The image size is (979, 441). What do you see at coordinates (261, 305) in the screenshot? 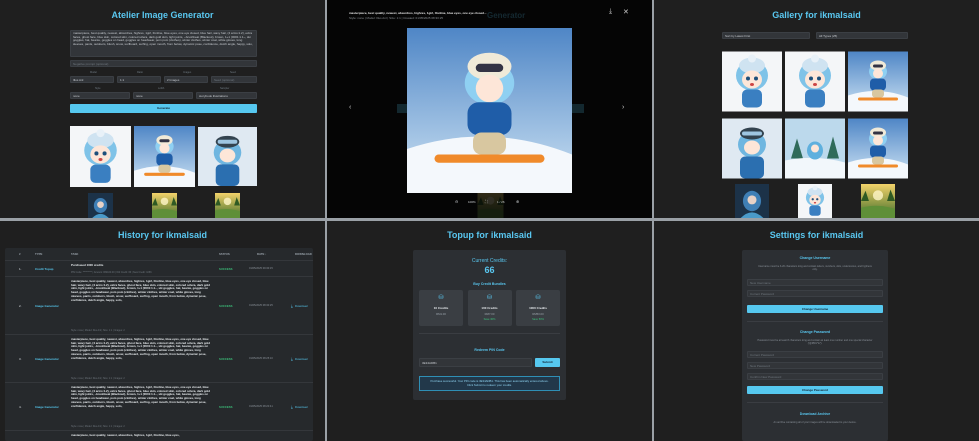
I see `row-date: 01/05/2025 08:30:25` at bounding box center [261, 305].